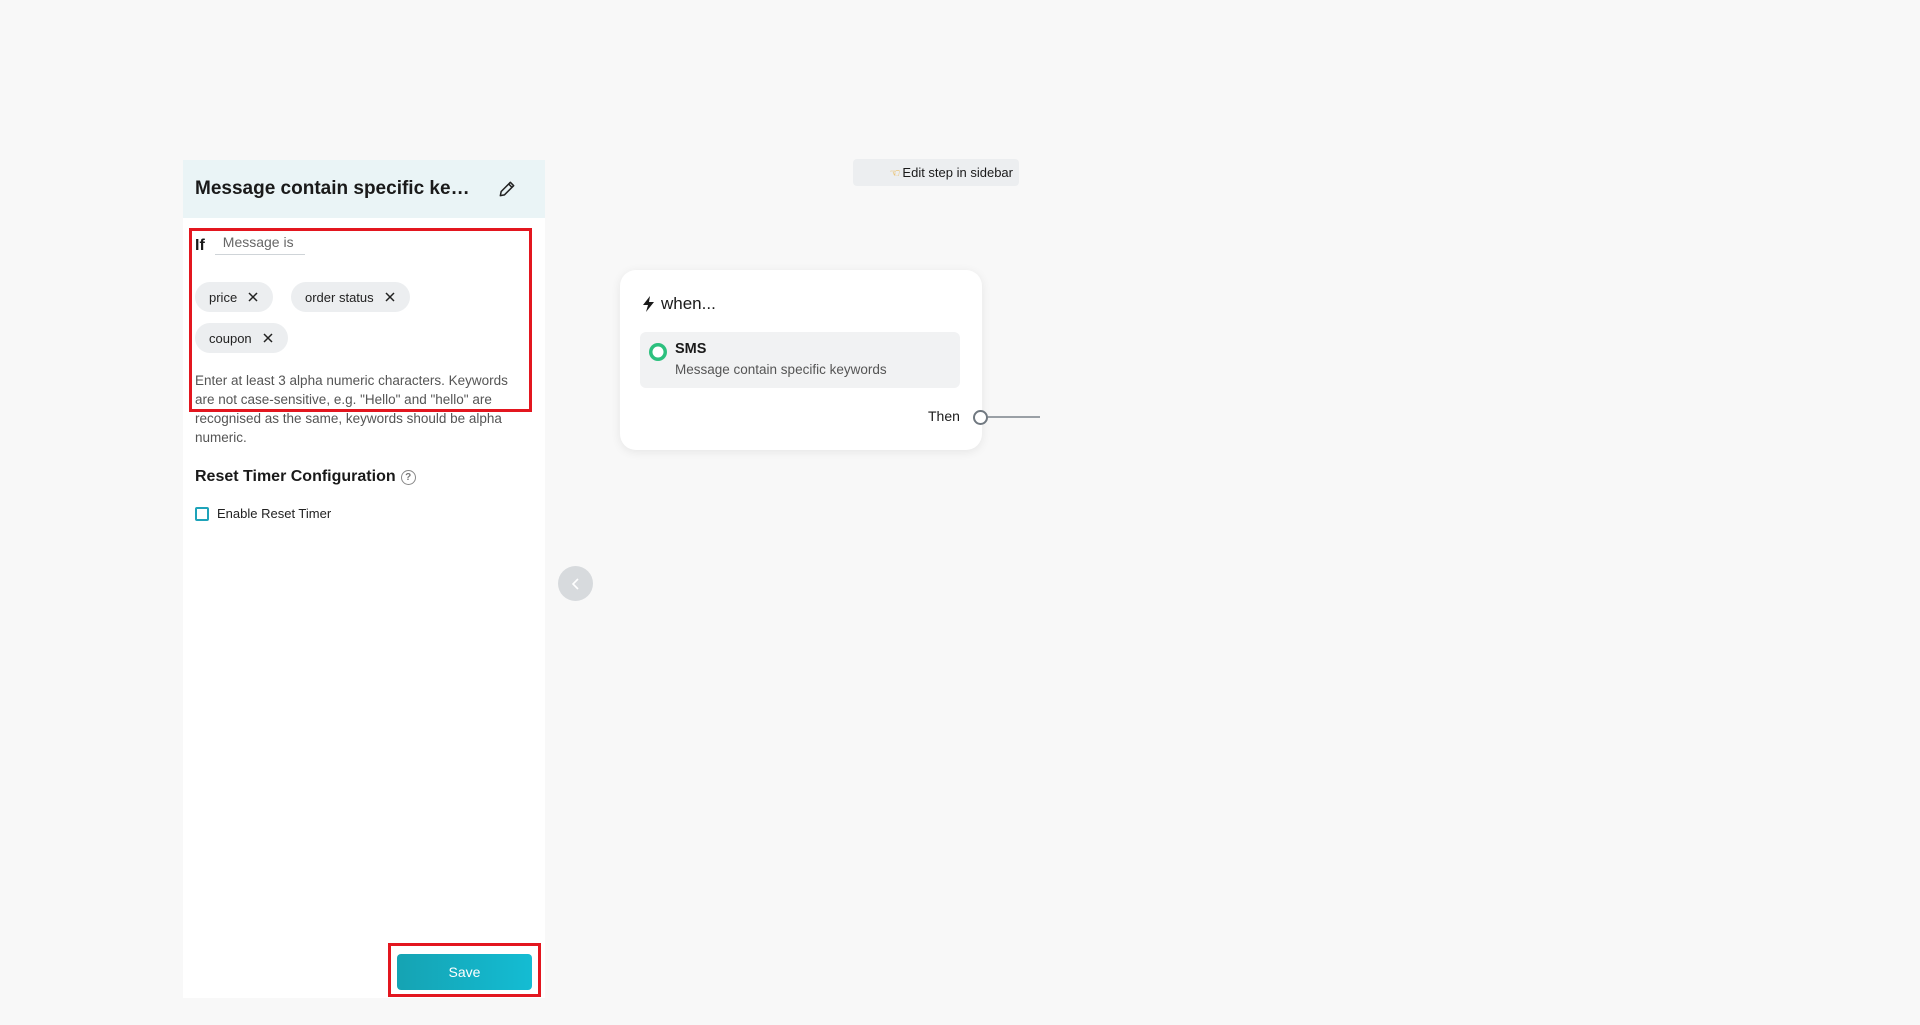  I want to click on condition-operator-select: Message is, so click(259, 244).